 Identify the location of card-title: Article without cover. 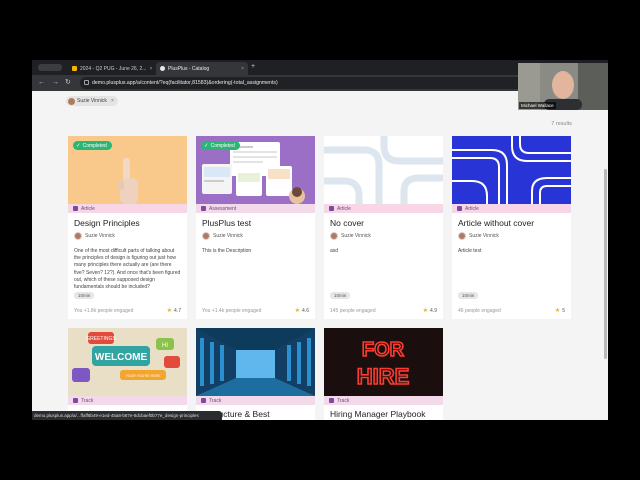
(496, 223).